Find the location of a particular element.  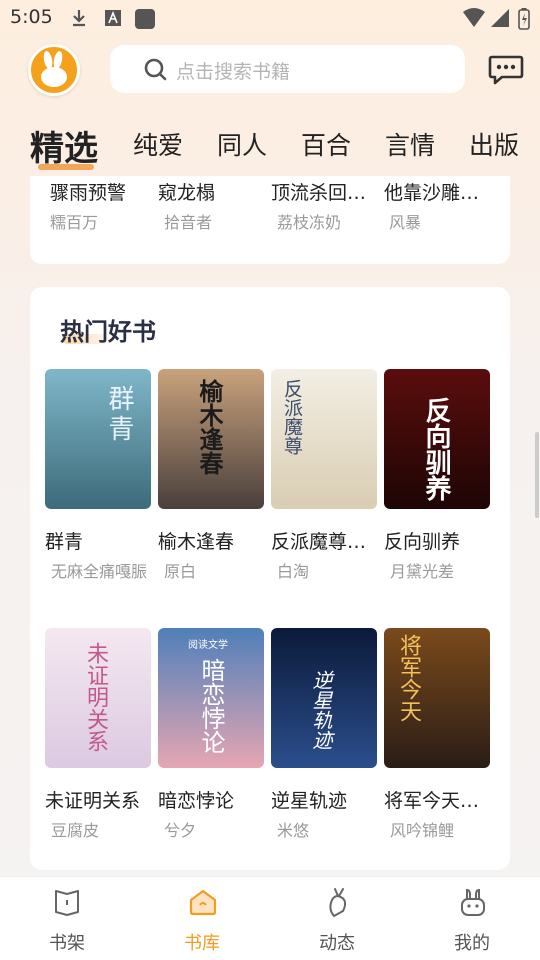

book-title: 群青 is located at coordinates (98, 540).